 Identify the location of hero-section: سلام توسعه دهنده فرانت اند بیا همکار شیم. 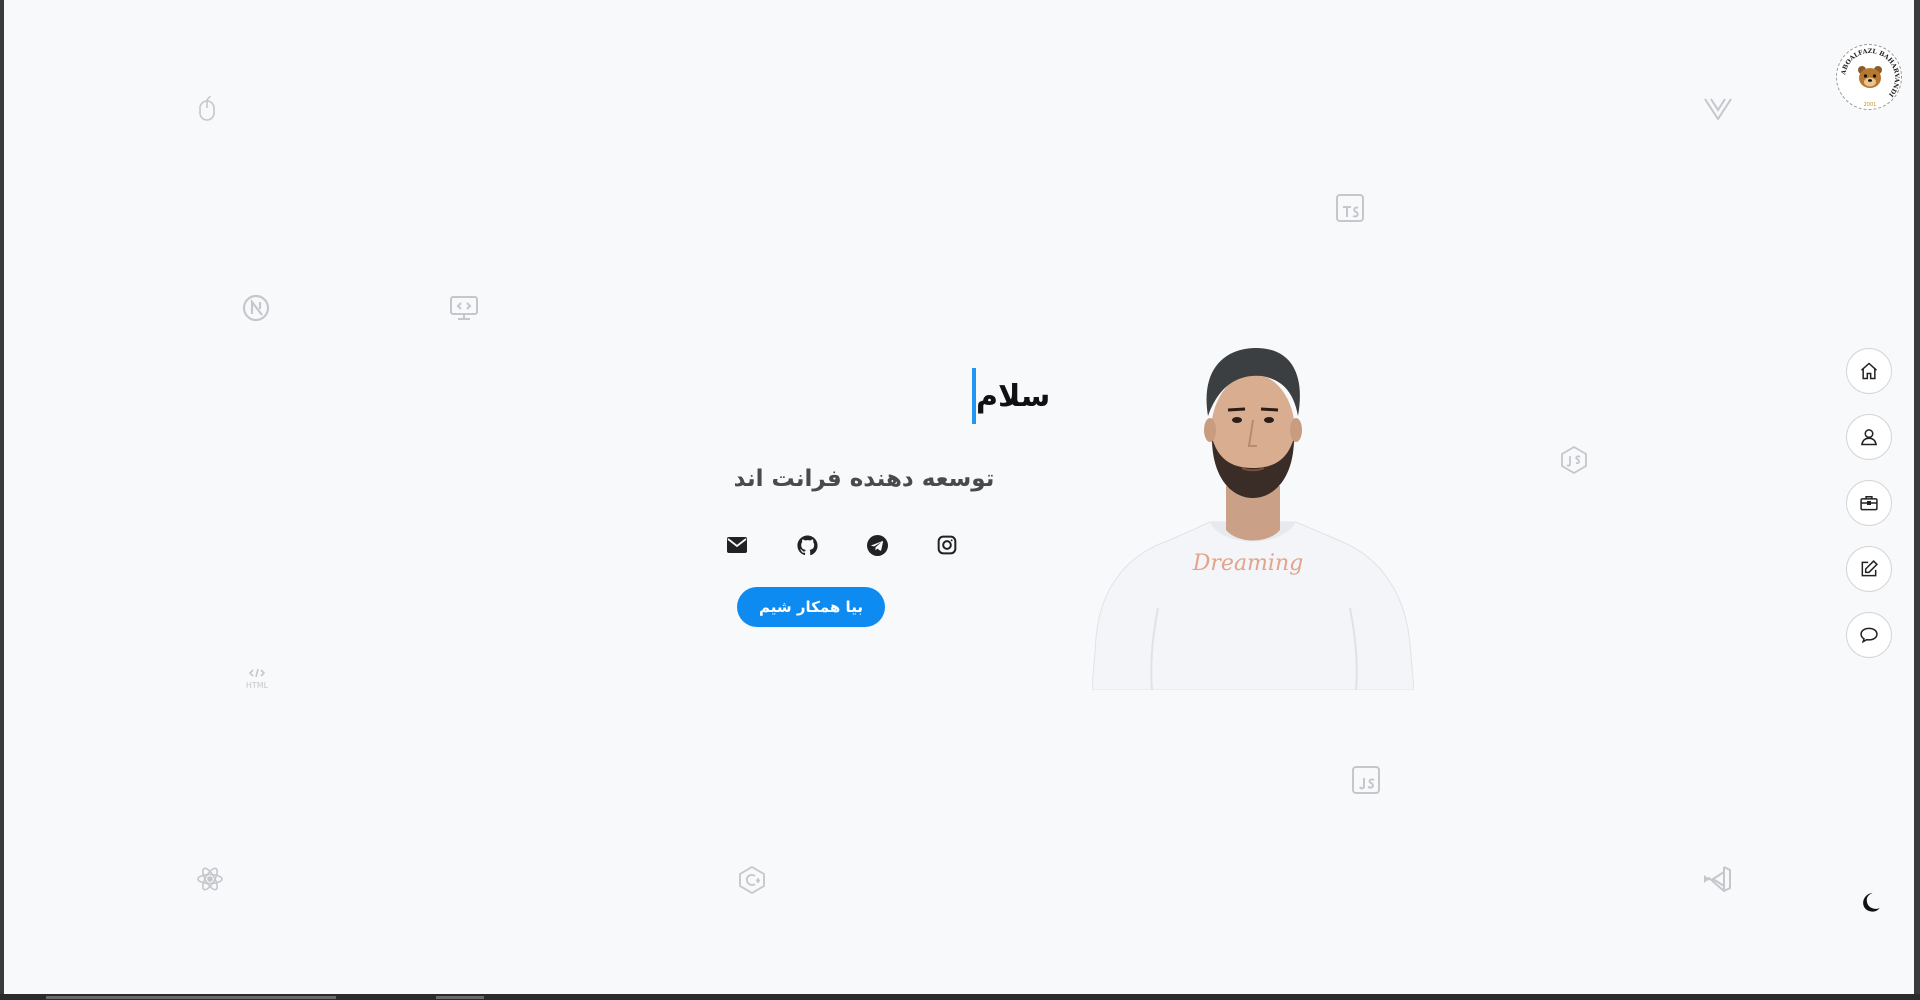
(864, 500).